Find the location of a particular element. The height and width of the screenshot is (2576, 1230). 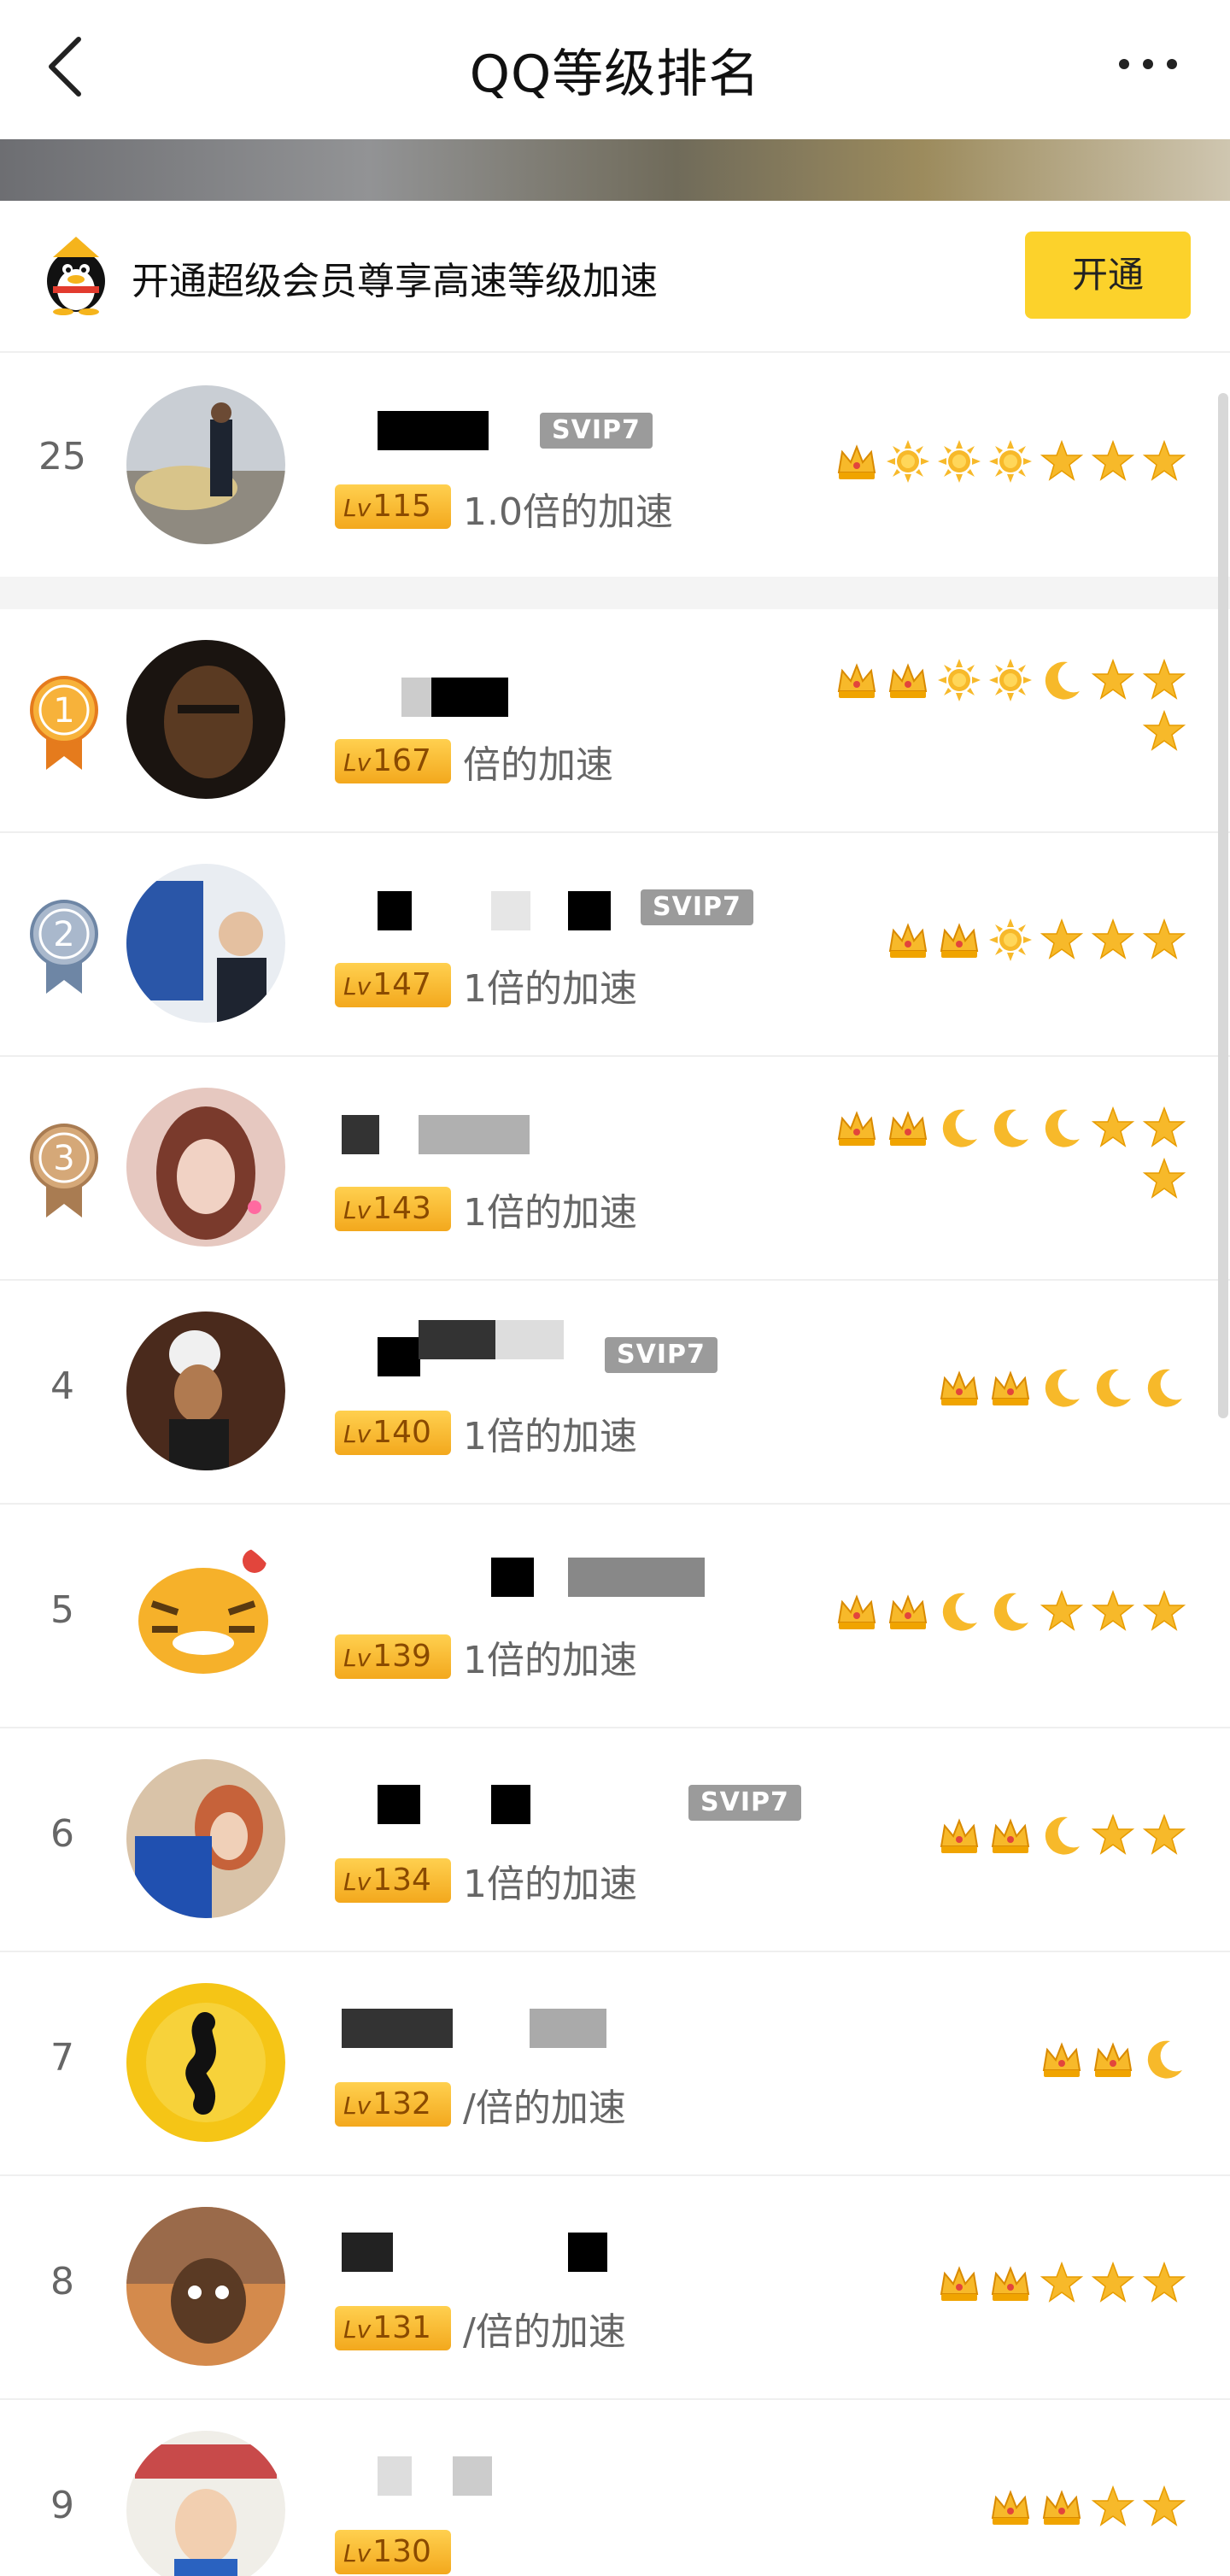

medal-gold-icon: 1 is located at coordinates (64, 723).